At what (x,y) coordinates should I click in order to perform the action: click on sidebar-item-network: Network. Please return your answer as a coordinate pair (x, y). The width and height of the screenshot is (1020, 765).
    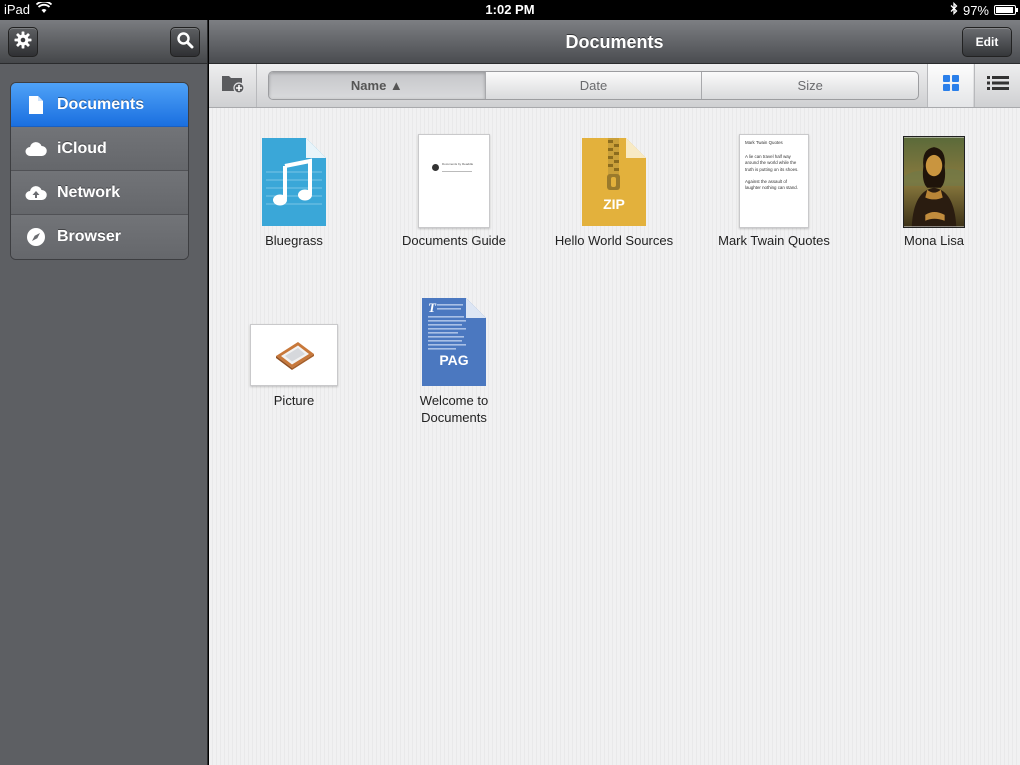
    Looking at the image, I should click on (99, 193).